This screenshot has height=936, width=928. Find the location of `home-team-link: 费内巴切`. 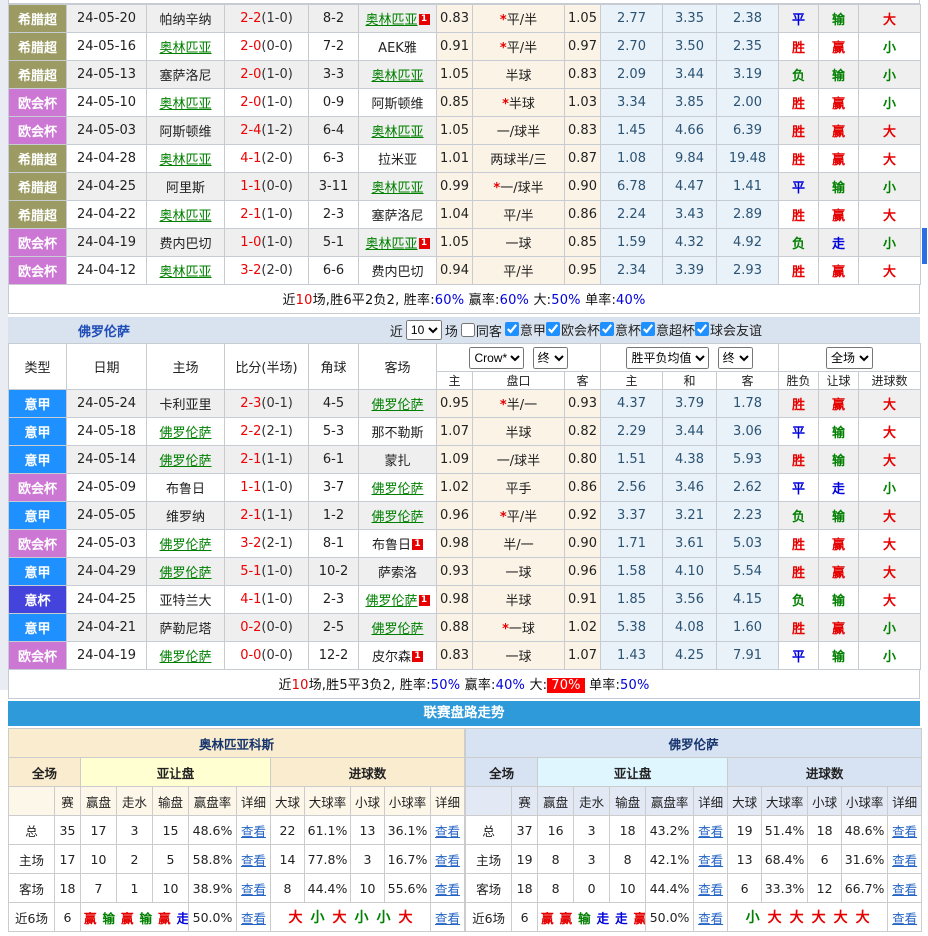

home-team-link: 费内巴切 is located at coordinates (185, 244).